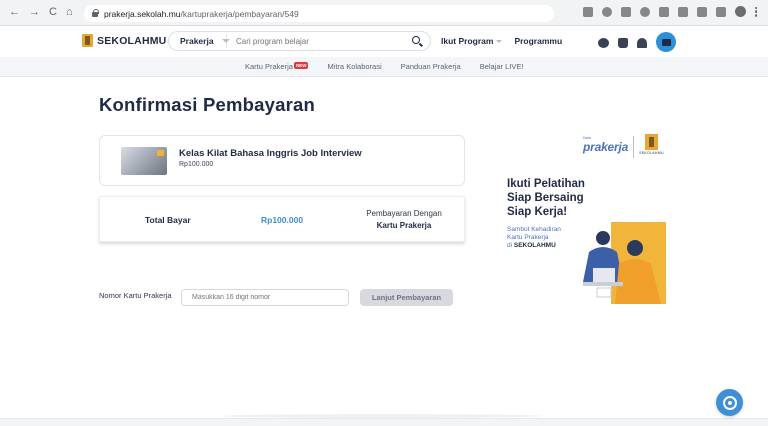 The width and height of the screenshot is (768, 426). Describe the element at coordinates (43, 12) in the screenshot. I see `browser-nav-buttons: ← → C ⌂` at that location.